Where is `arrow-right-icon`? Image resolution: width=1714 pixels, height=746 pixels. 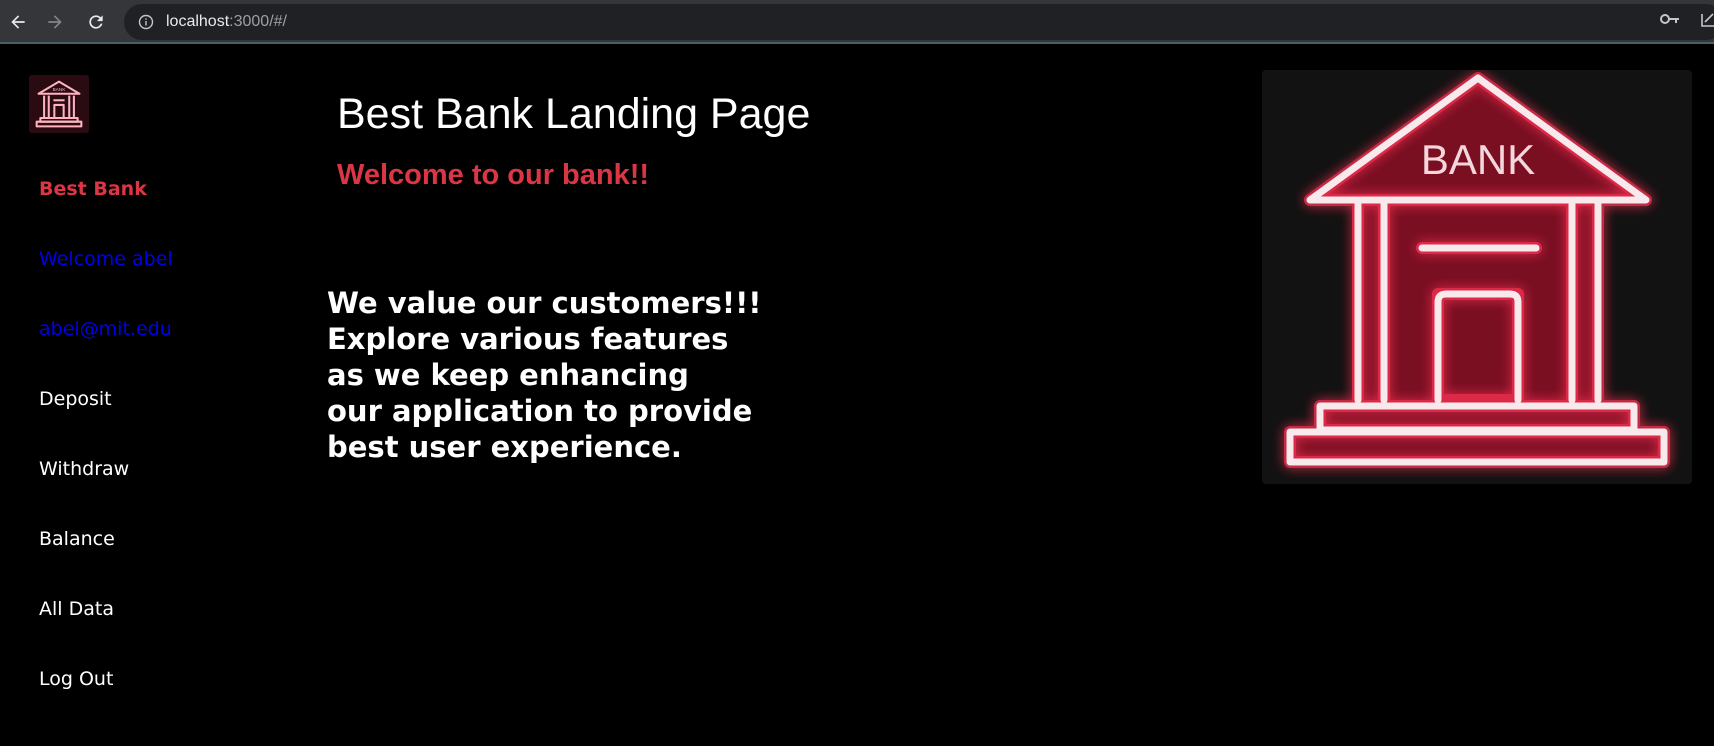 arrow-right-icon is located at coordinates (55, 22).